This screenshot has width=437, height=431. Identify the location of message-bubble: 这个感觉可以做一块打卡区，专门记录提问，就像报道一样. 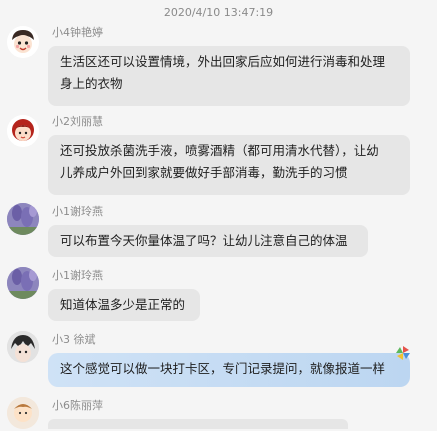
(229, 370).